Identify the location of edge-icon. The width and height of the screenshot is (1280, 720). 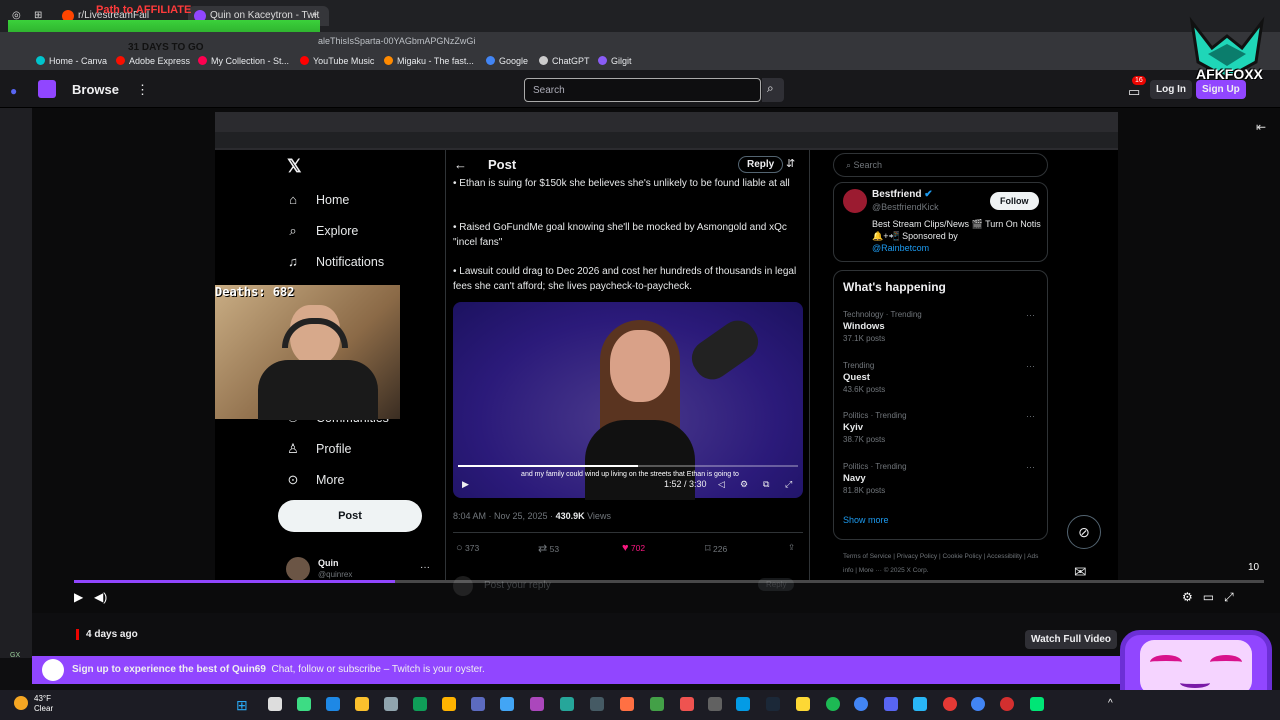
(420, 704).